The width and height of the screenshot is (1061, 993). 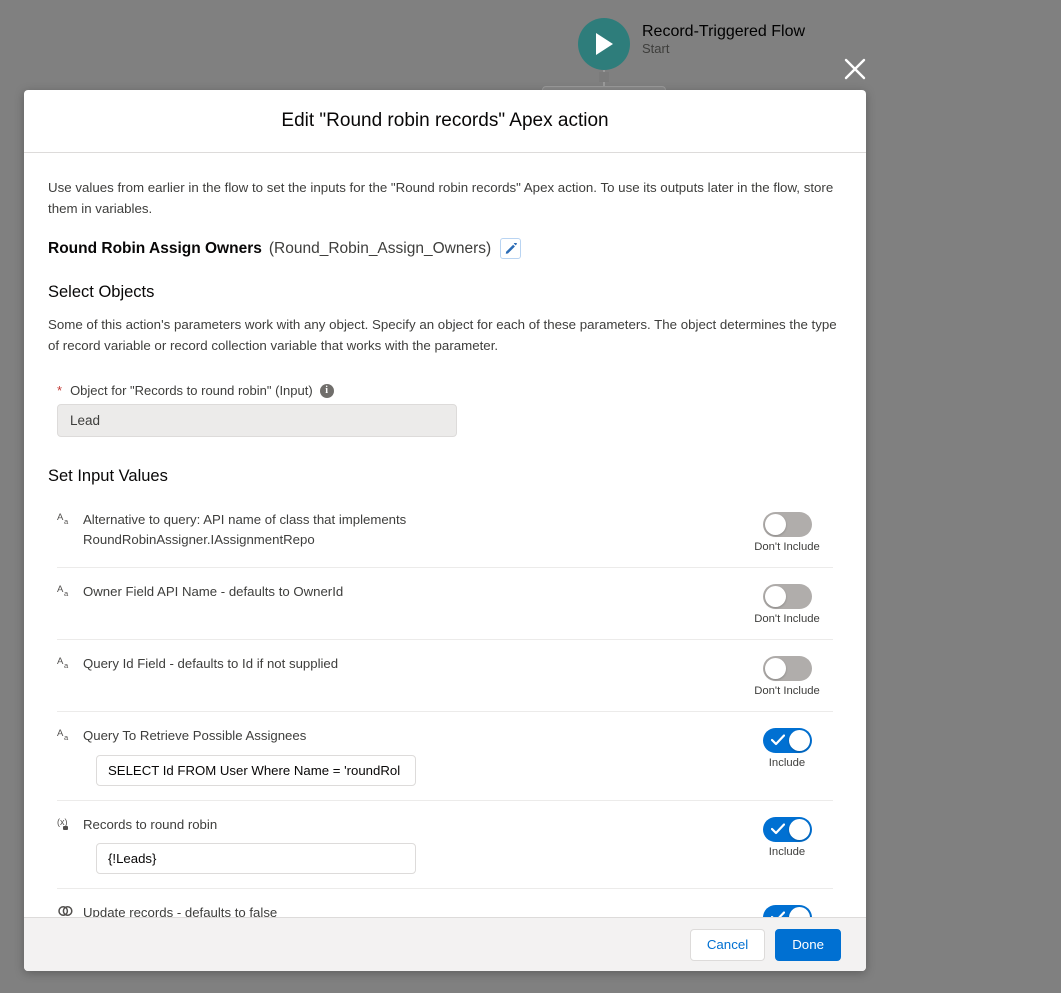 I want to click on input-parameter-main: Records to round robin, so click(x=412, y=844).